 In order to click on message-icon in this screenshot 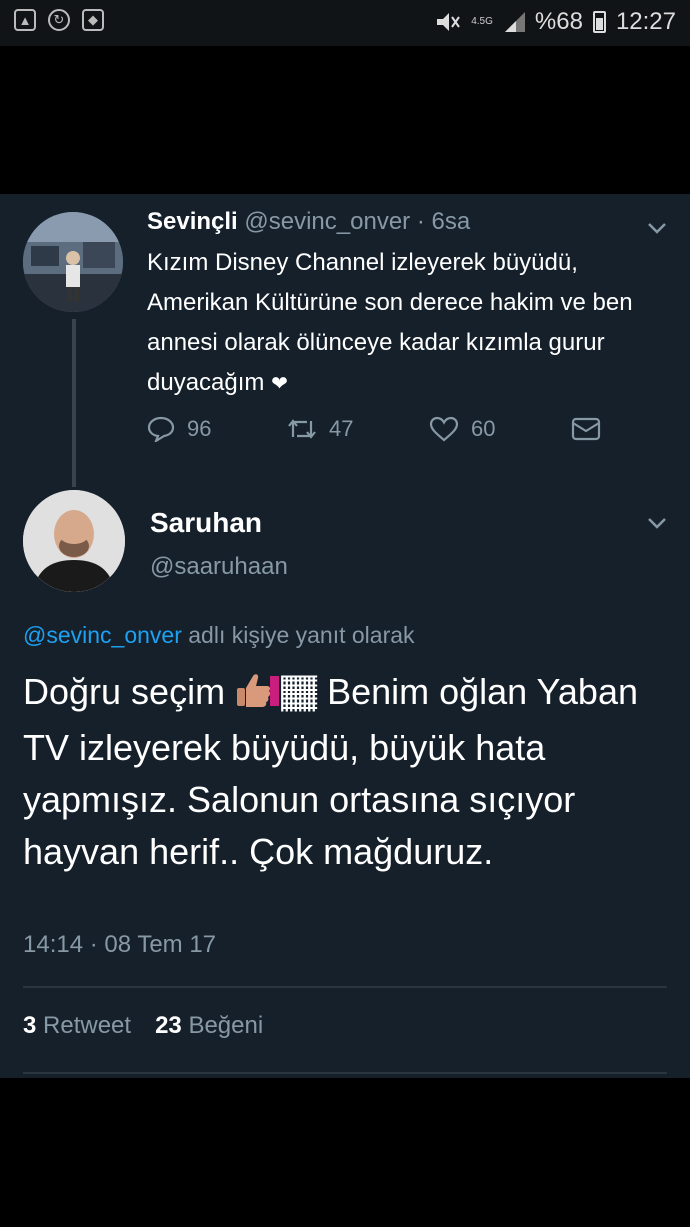, I will do `click(586, 429)`.